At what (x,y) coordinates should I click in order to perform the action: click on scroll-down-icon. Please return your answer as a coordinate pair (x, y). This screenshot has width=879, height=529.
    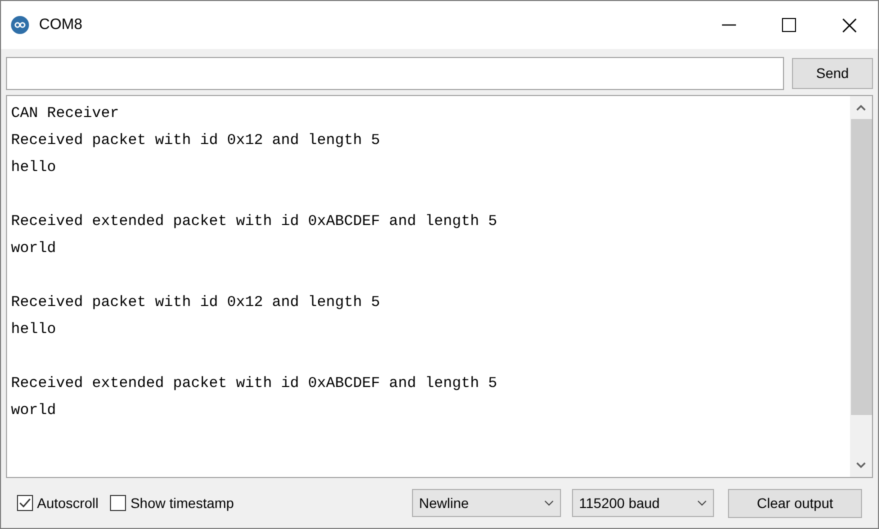
    Looking at the image, I should click on (861, 465).